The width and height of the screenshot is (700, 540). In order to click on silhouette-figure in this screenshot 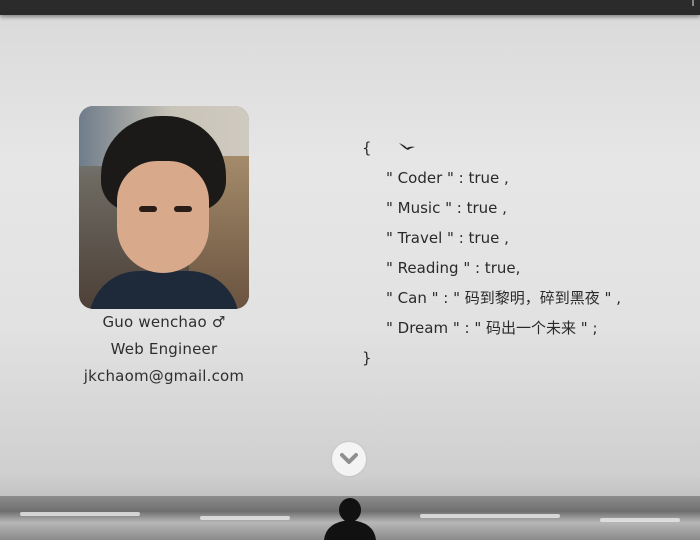, I will do `click(350, 519)`.